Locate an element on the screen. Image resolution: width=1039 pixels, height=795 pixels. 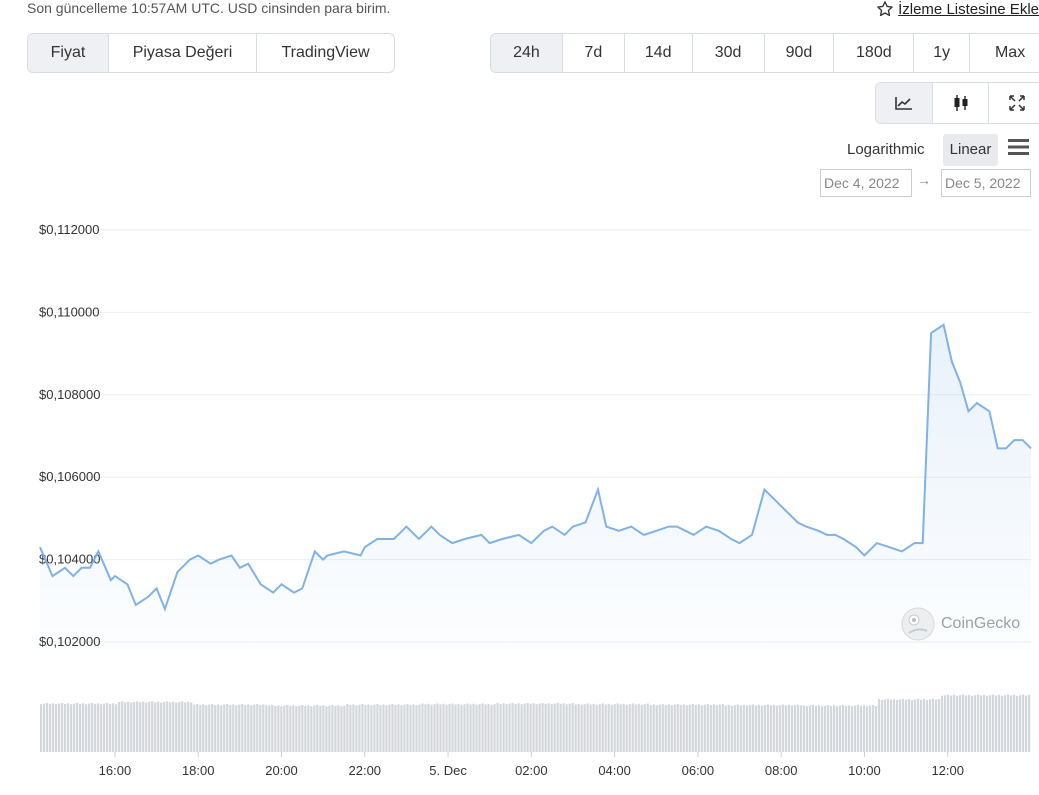
tab-tradingview: TradingView is located at coordinates (325, 53).